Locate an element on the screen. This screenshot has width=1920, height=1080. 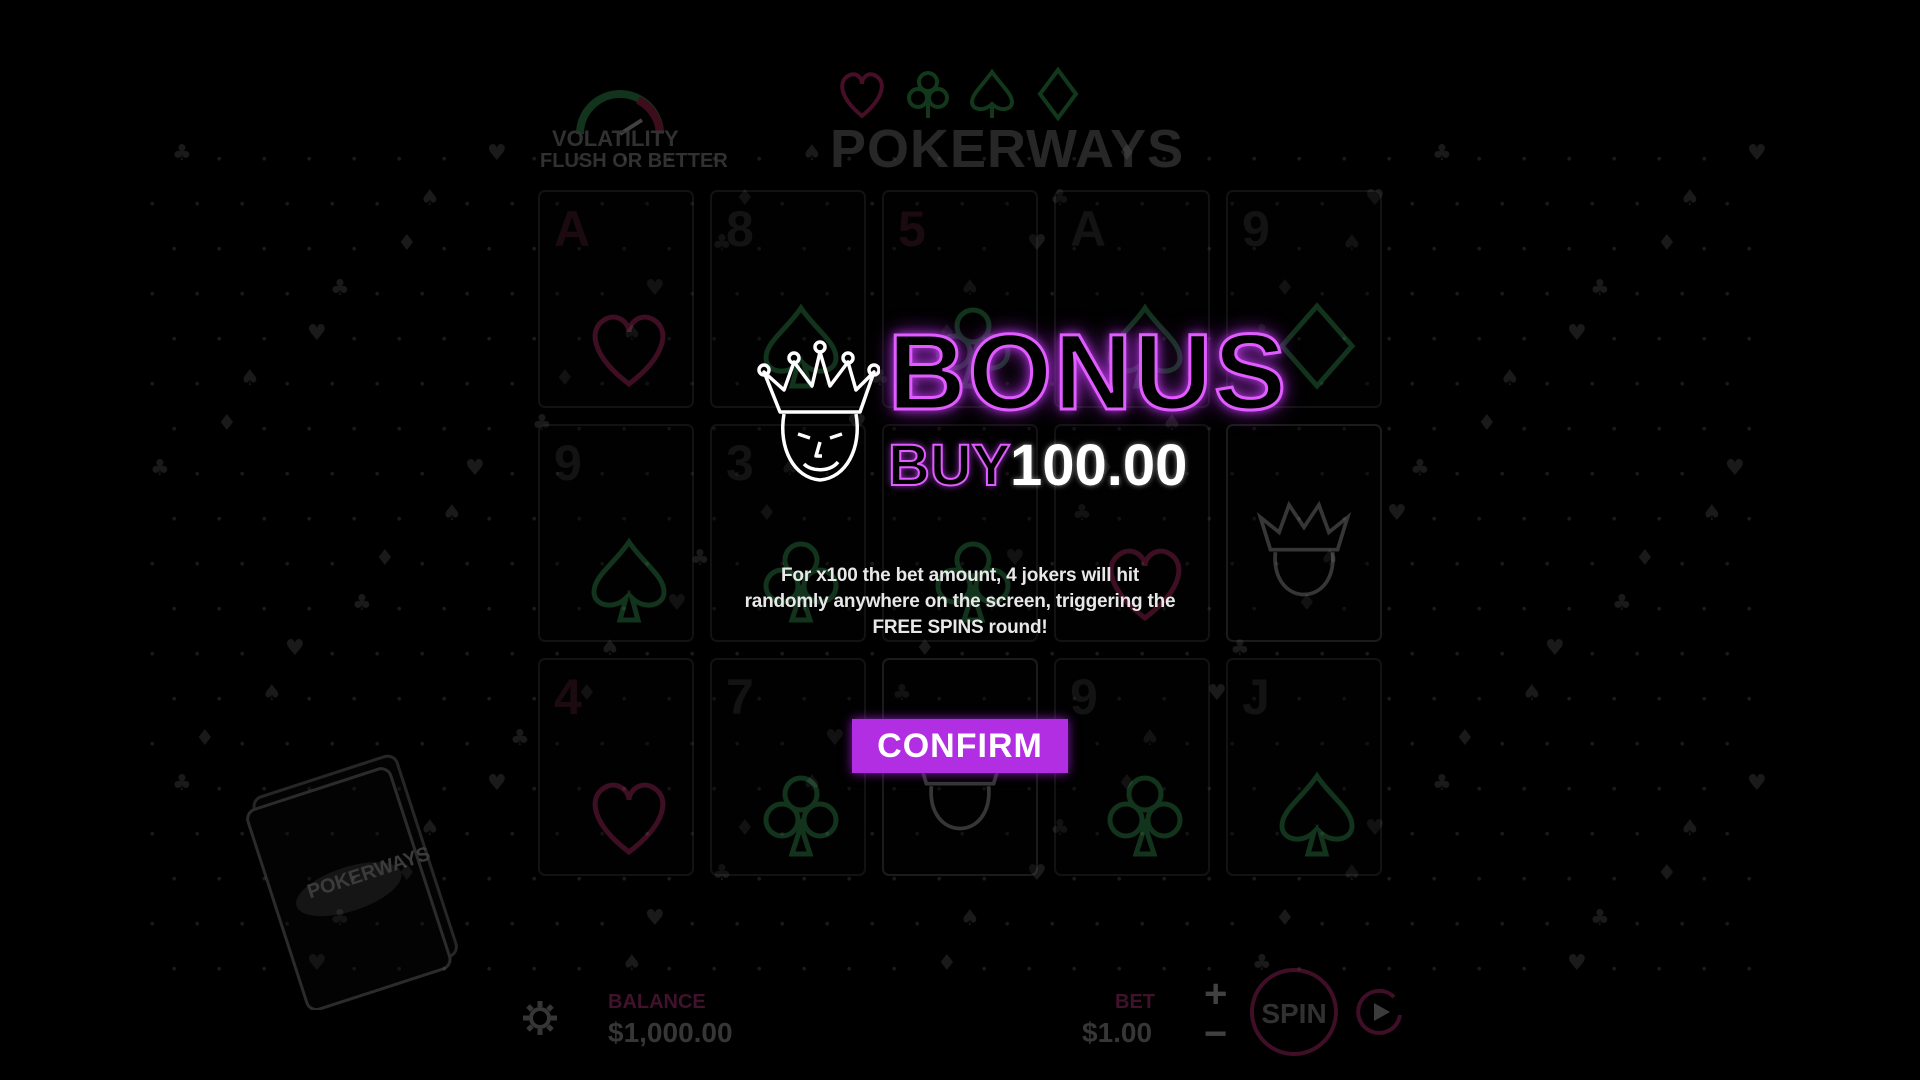
balance-value: $1,000.00 is located at coordinates (670, 1032).